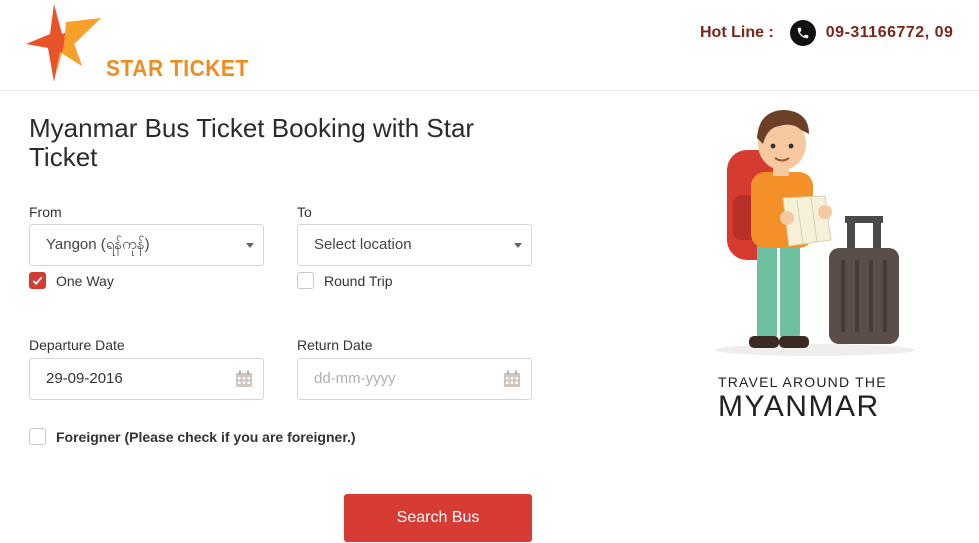  Describe the element at coordinates (84, 378) in the screenshot. I see `departure-date-value: 29-09-2016` at that location.